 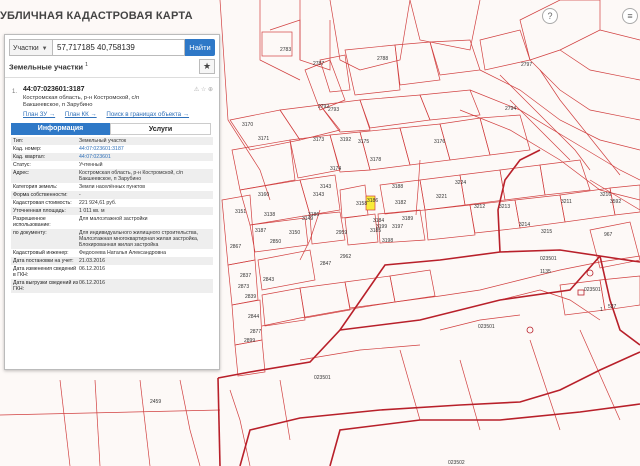 I want to click on parcel-label: 967, so click(x=608, y=235).